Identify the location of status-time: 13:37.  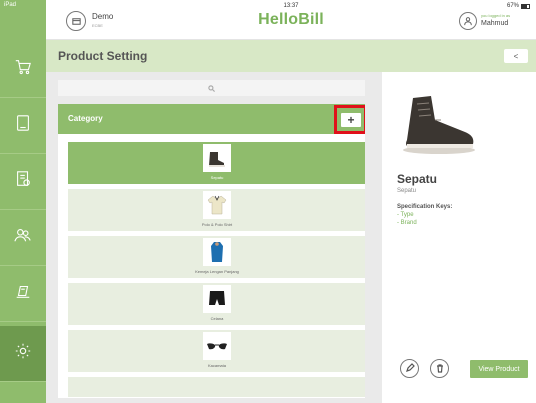
(291, 6).